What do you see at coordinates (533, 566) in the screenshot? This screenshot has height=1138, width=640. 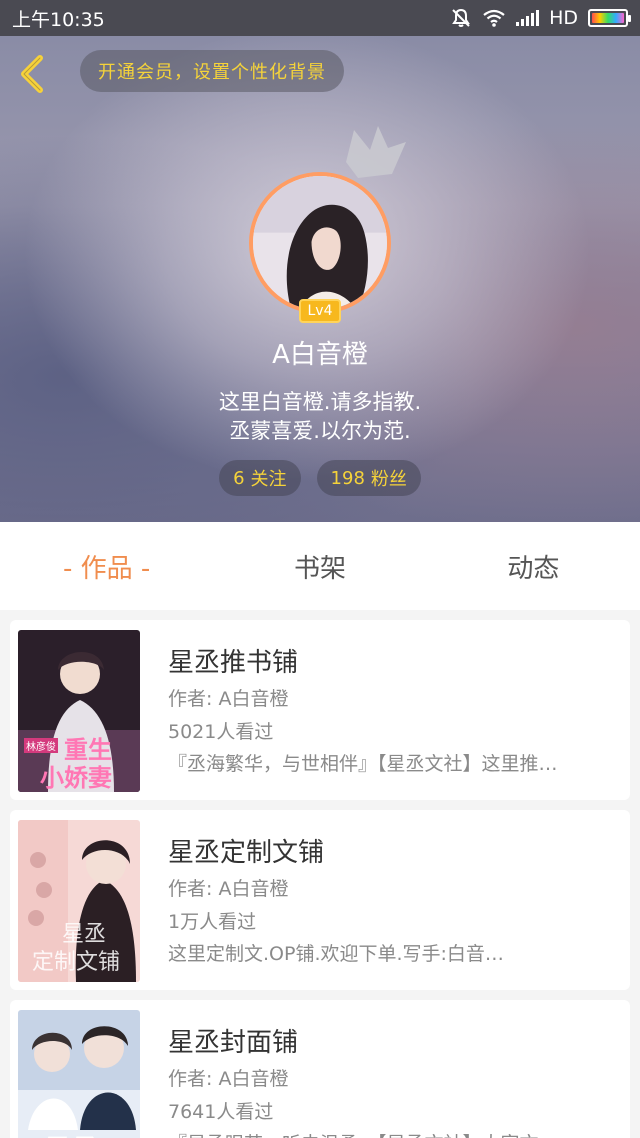 I see `tab-activity: 动态` at bounding box center [533, 566].